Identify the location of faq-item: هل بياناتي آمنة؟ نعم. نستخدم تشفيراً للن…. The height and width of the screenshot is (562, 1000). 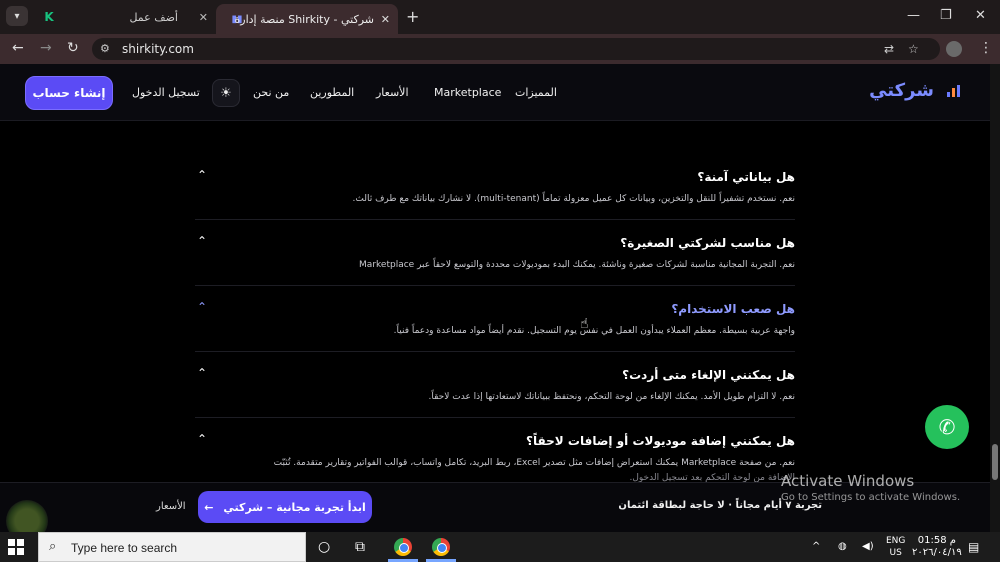
(495, 187).